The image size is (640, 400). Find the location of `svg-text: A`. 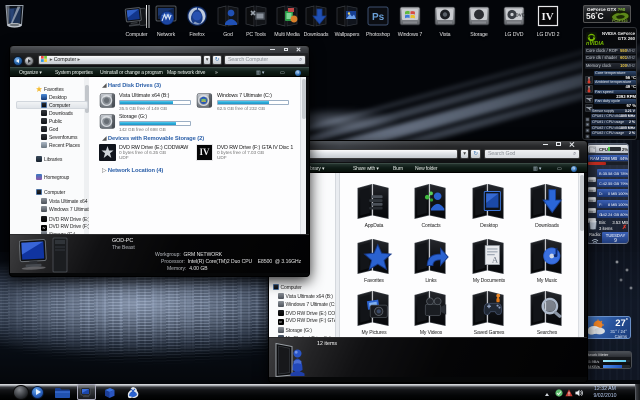

svg-text: A is located at coordinates (495, 260).